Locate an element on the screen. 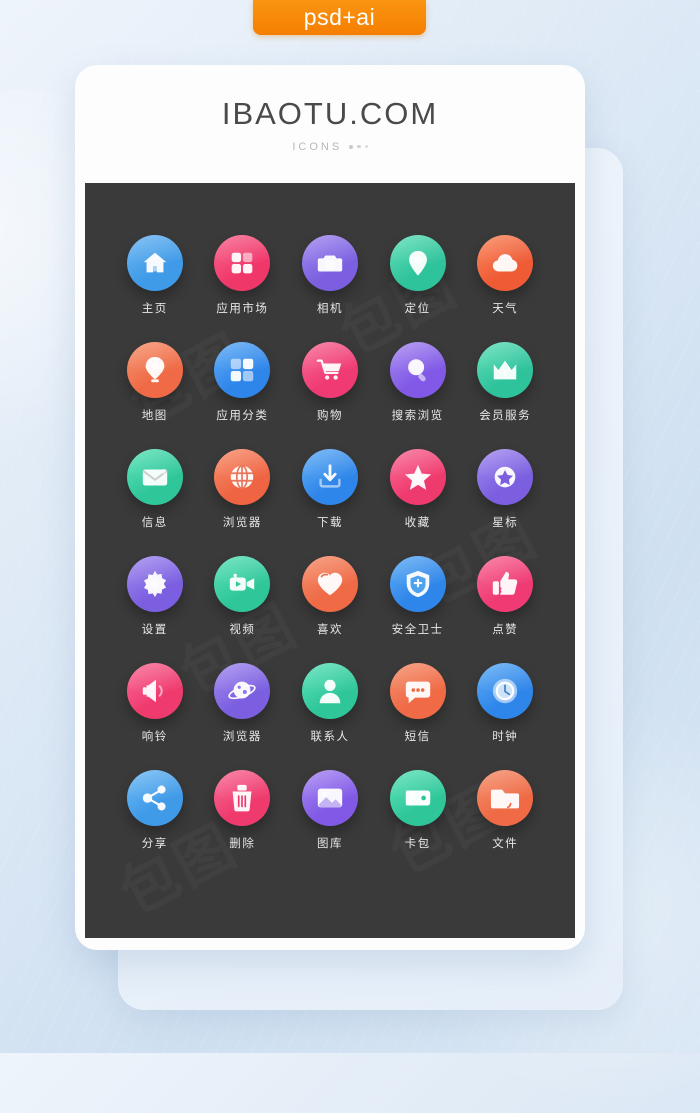 This screenshot has width=700, height=1113. grid-icon is located at coordinates (242, 370).